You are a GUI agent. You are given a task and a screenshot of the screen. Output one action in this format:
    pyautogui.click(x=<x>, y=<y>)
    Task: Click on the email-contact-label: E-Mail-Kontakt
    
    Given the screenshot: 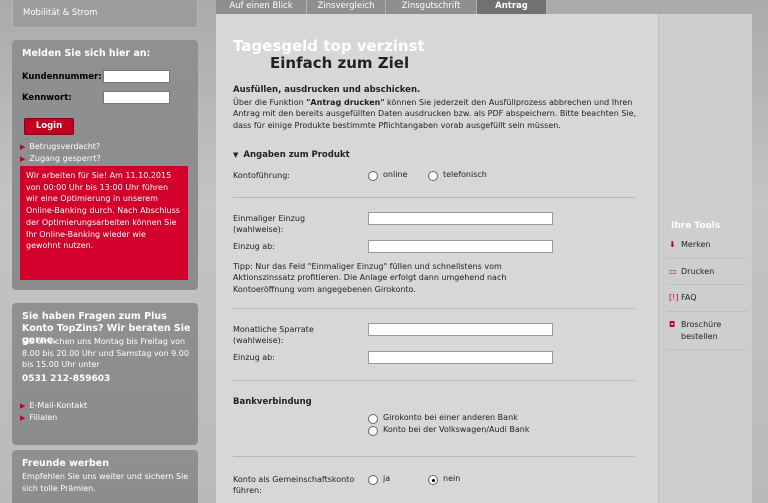 What is the action you would take?
    pyautogui.click(x=58, y=405)
    